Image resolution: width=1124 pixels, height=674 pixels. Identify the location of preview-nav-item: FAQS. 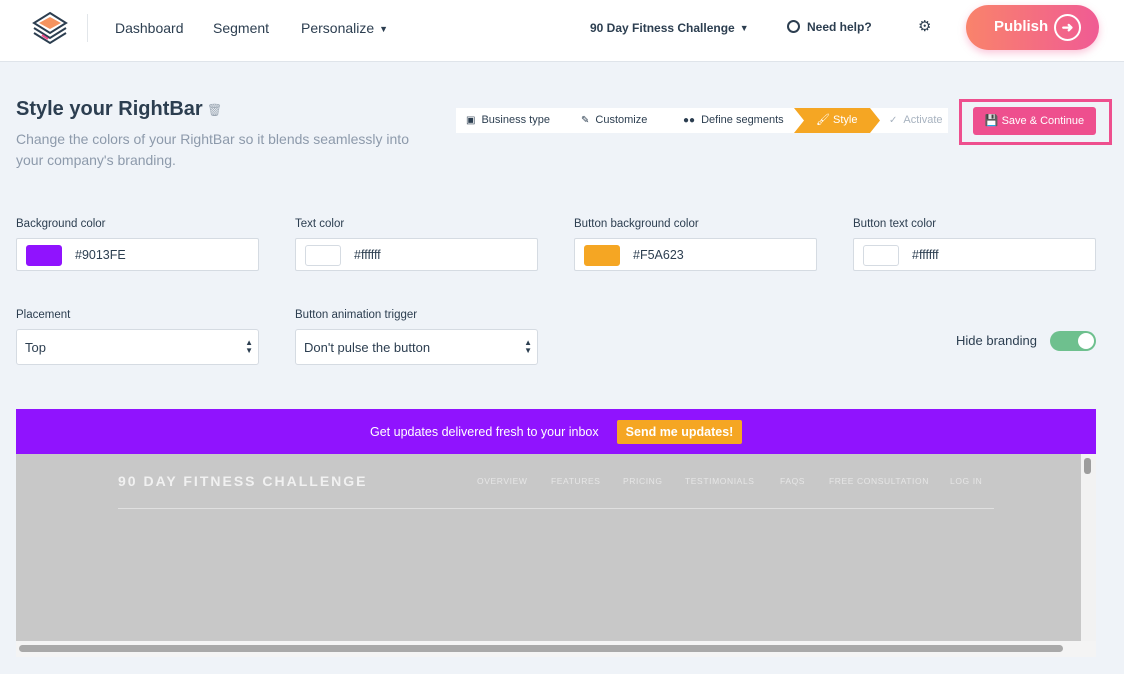
(793, 481).